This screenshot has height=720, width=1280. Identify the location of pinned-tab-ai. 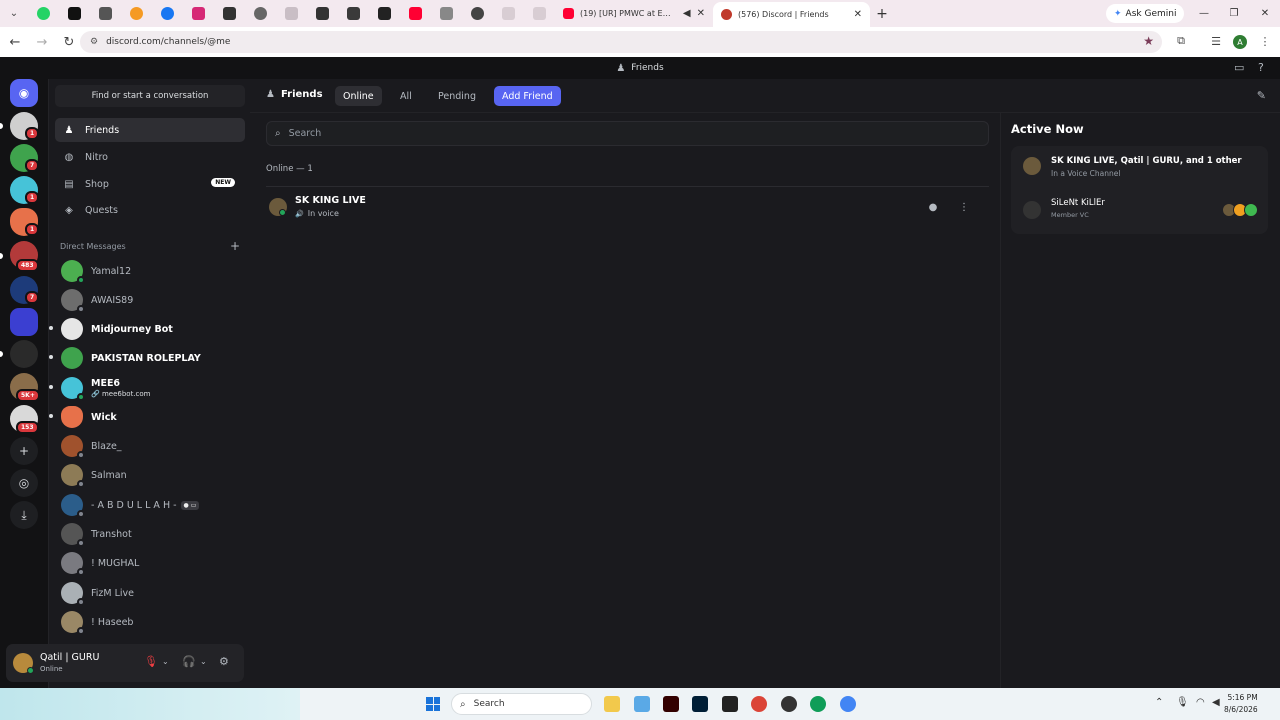
(229, 13).